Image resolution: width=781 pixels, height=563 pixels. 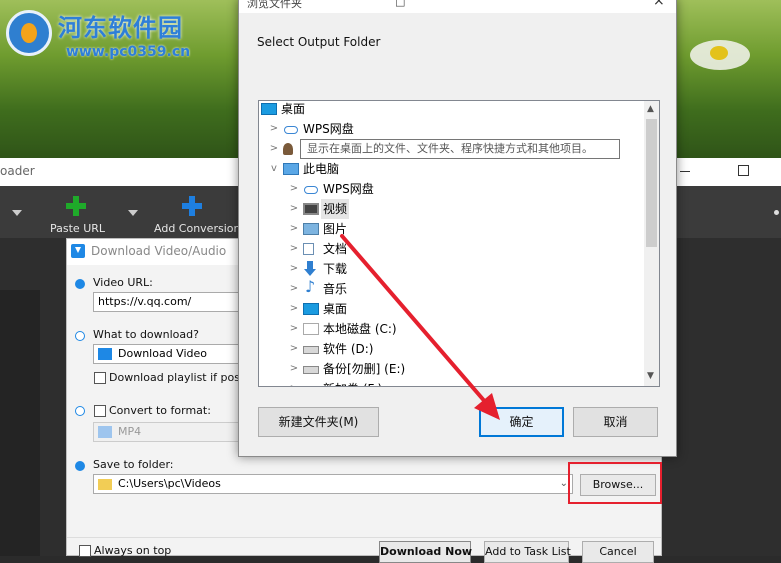 What do you see at coordinates (100, 378) in the screenshot?
I see `download-playlist-checkbox` at bounding box center [100, 378].